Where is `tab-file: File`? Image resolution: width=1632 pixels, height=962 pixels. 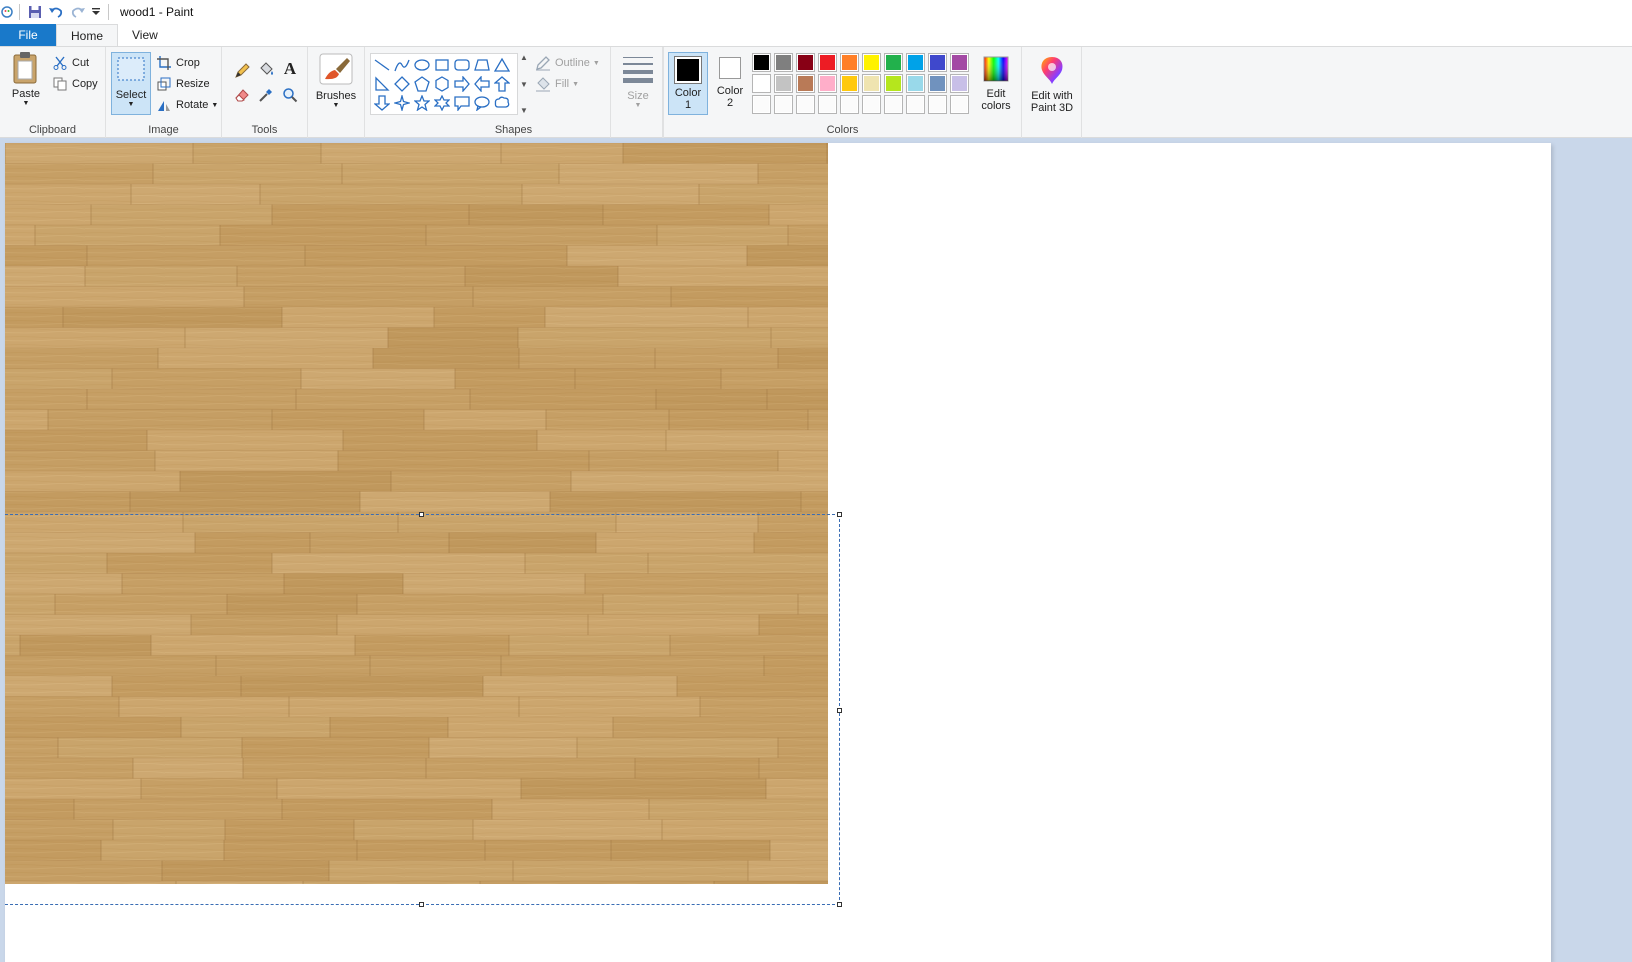 tab-file: File is located at coordinates (28, 35).